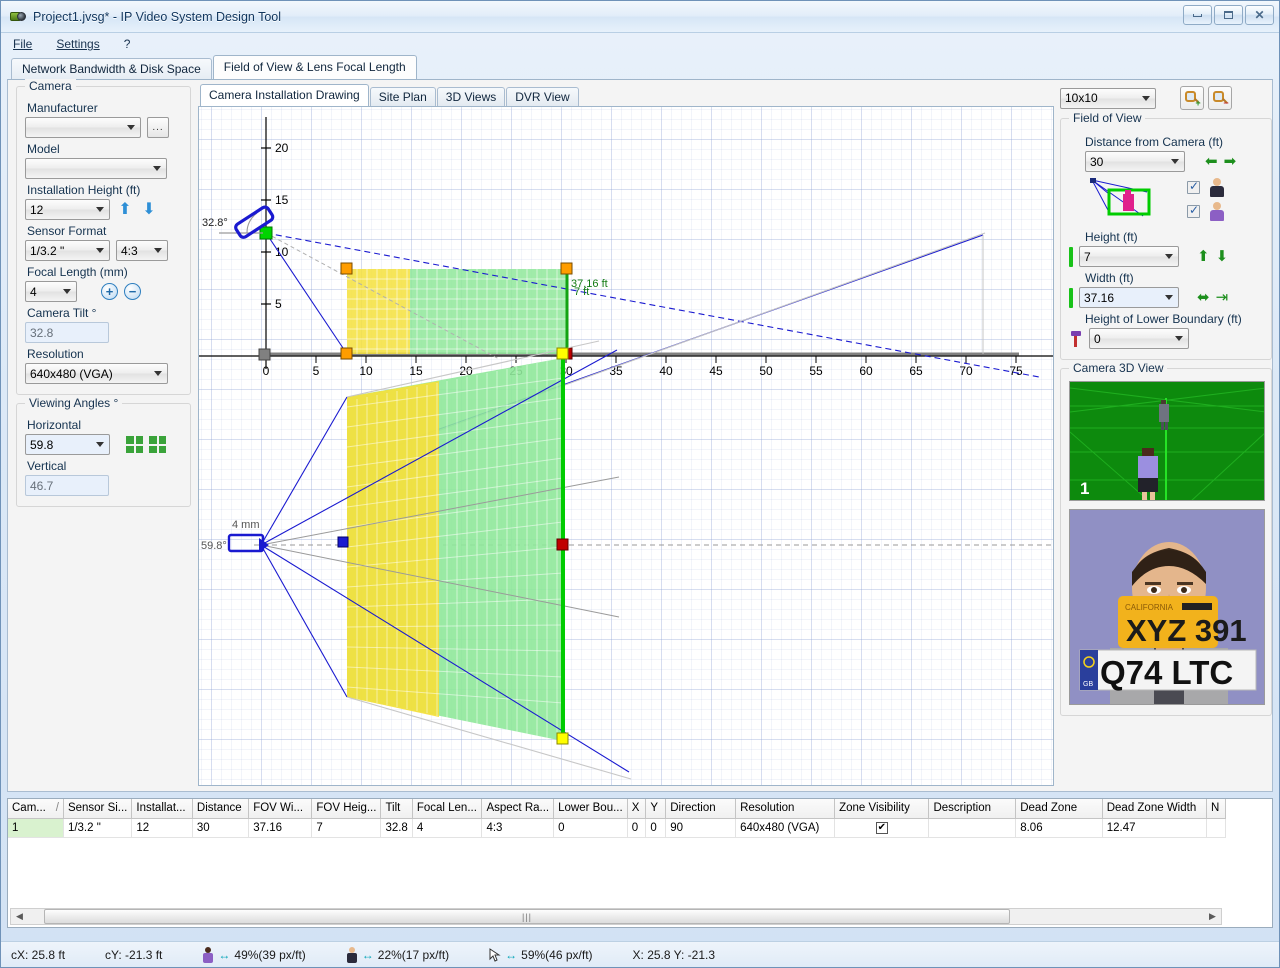 The height and width of the screenshot is (968, 1280). Describe the element at coordinates (785, 809) in the screenshot. I see `col-resolution: Resolution` at that location.